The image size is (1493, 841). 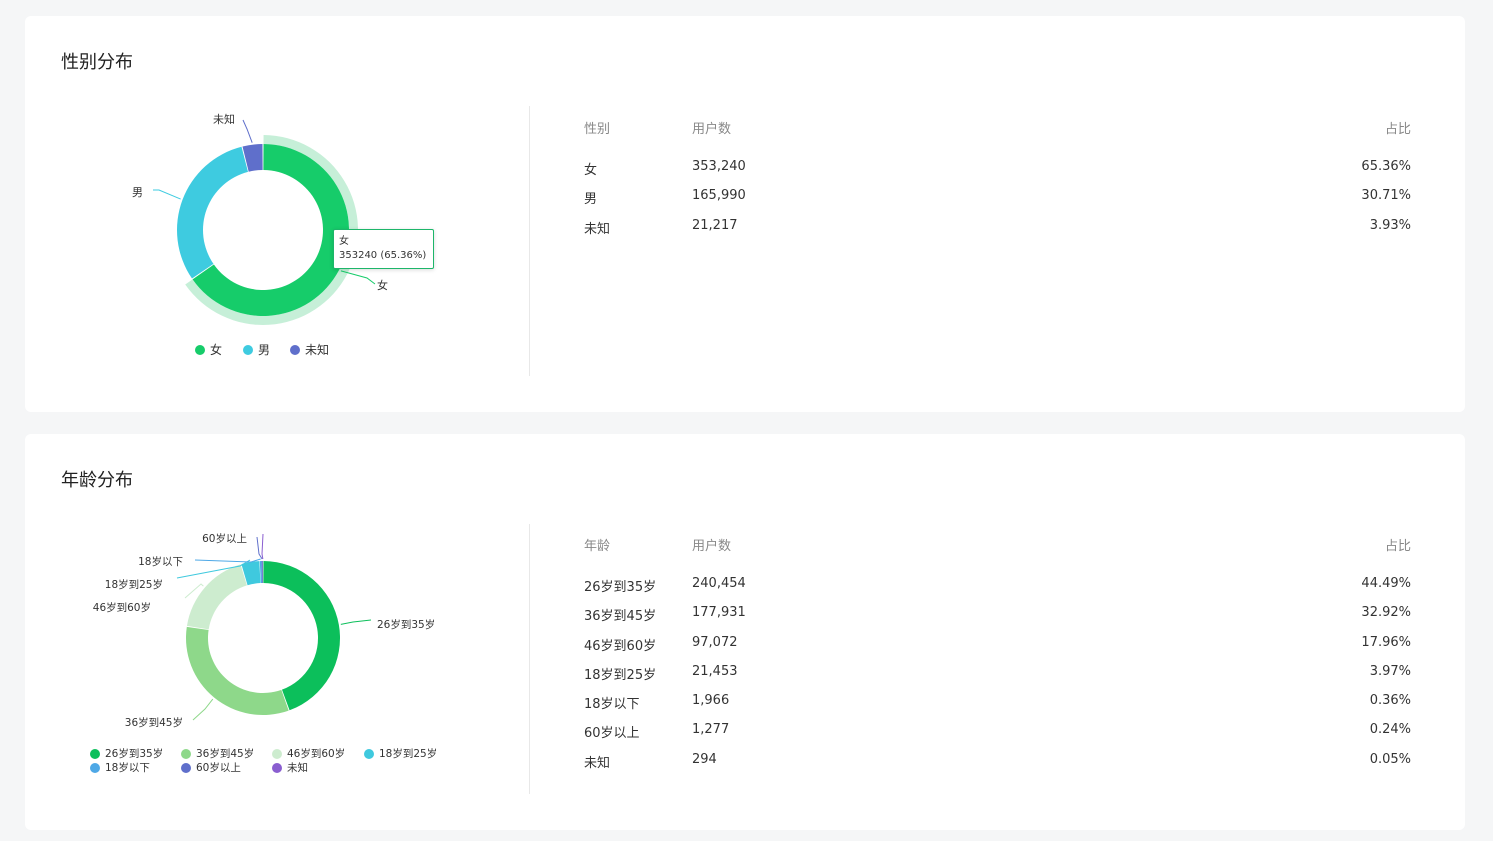 What do you see at coordinates (997, 707) in the screenshot?
I see `table-row: 18岁以下 1,966 0.36%` at bounding box center [997, 707].